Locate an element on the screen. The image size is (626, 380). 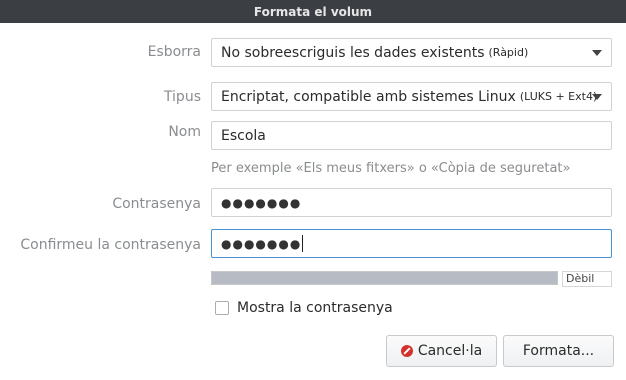
type-label: Tipus is located at coordinates (182, 97).